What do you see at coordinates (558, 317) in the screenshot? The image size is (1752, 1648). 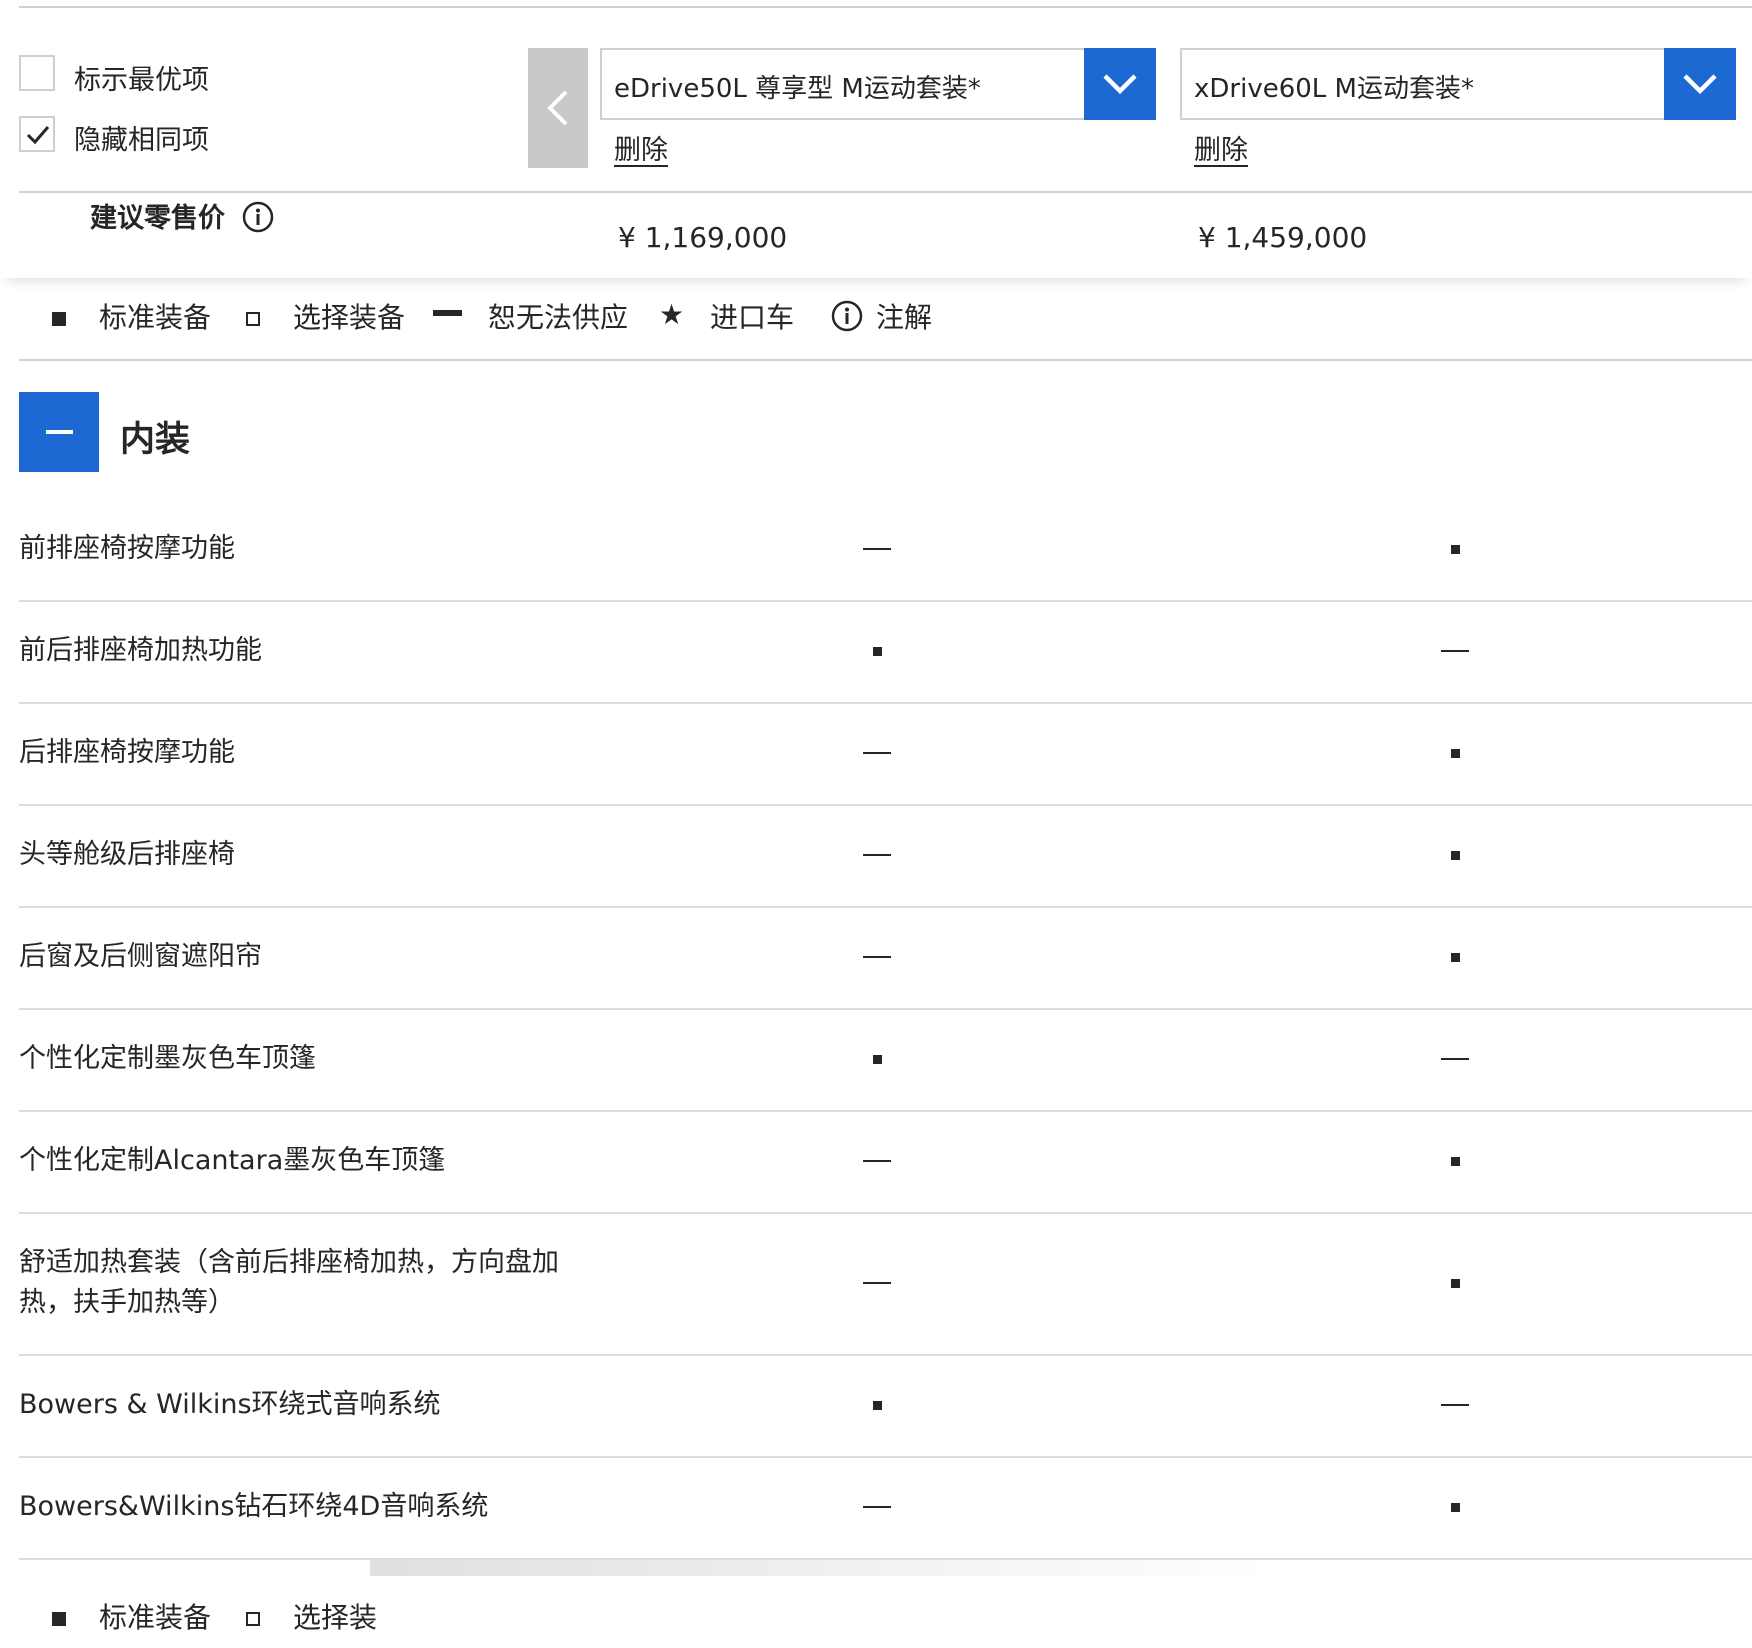 I see `legend-unavailable-label: 恕无法供应` at bounding box center [558, 317].